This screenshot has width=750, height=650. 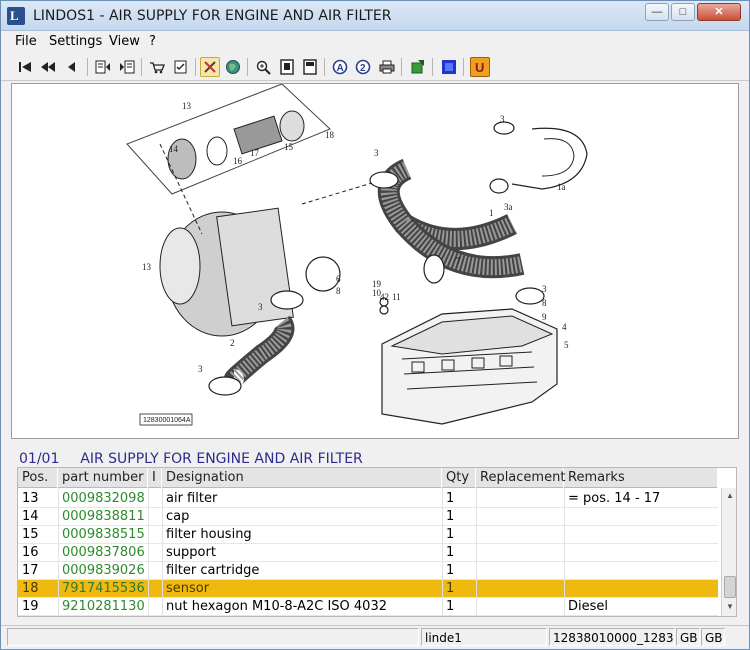 What do you see at coordinates (103, 498) in the screenshot?
I see `cell-part-number: 0009832098` at bounding box center [103, 498].